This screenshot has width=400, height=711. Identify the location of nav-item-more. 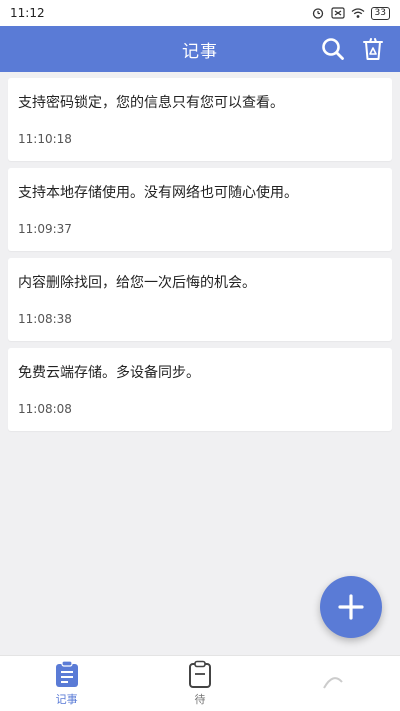
(333, 683).